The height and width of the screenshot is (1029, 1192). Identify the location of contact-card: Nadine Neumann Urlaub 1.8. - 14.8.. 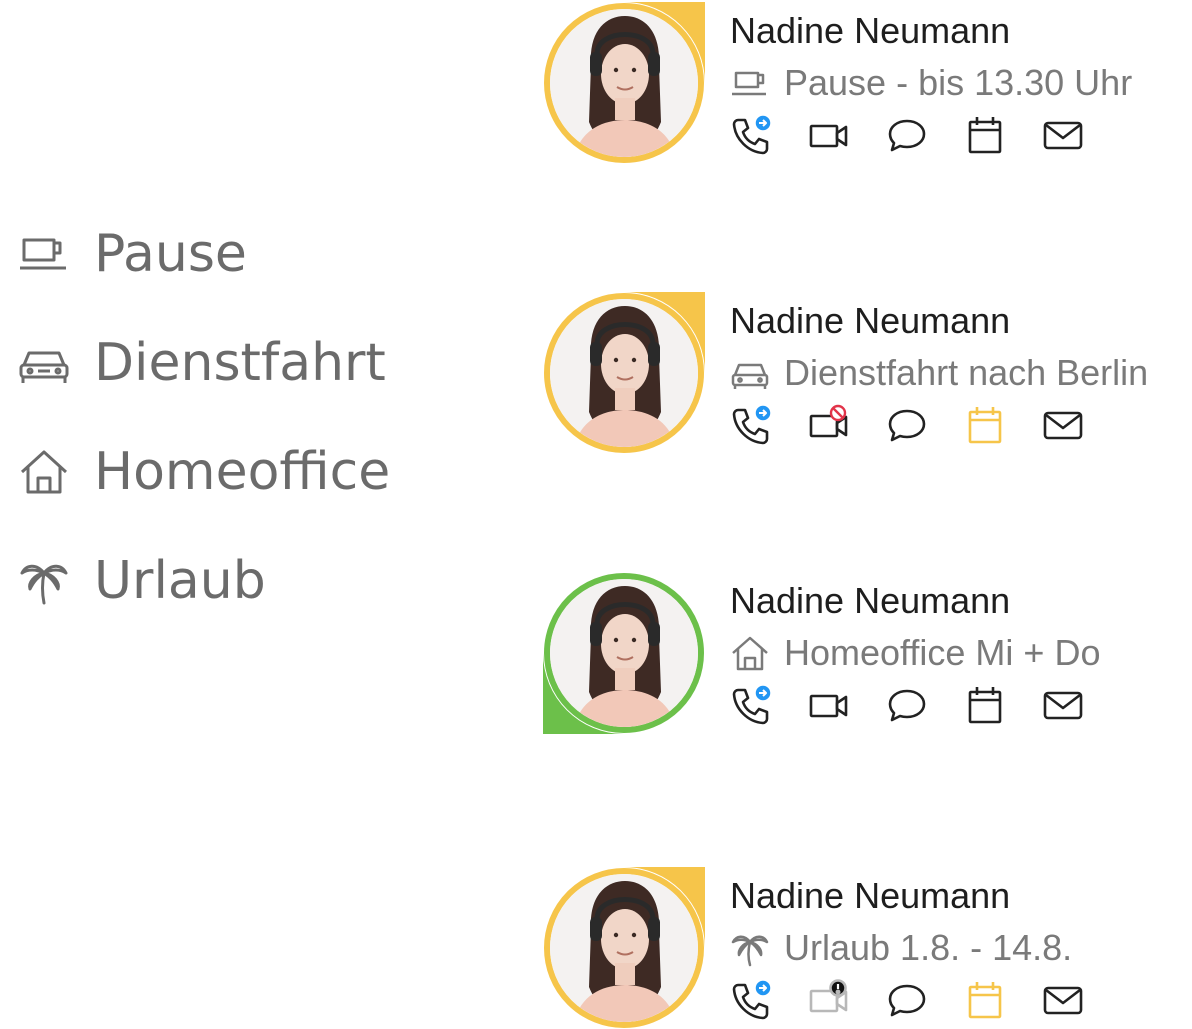
(863, 948).